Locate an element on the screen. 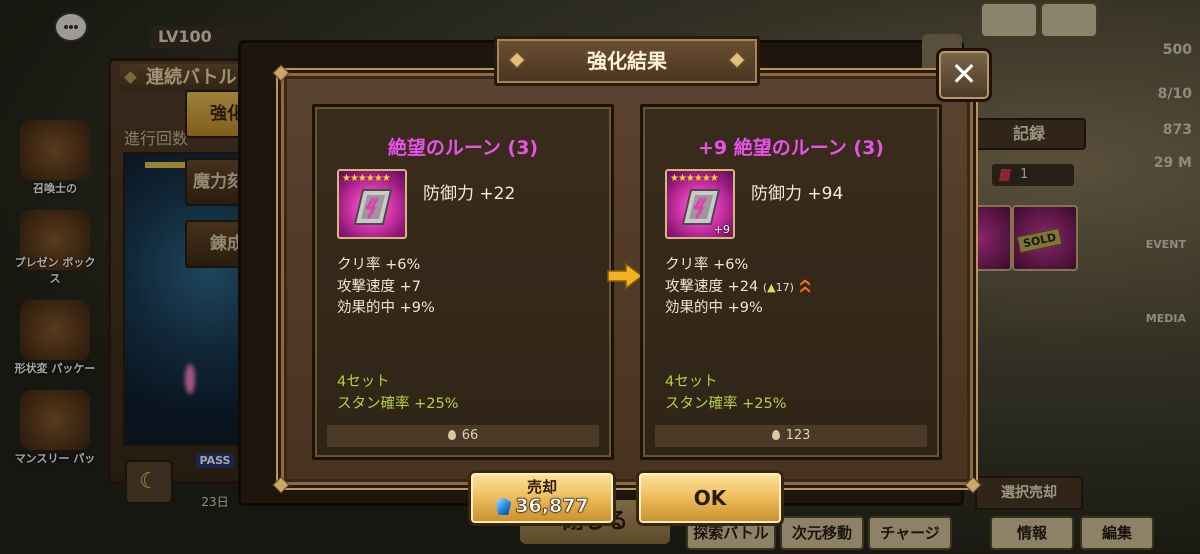  sub-stat-row: 攻撃速度 +7 is located at coordinates (379, 286).